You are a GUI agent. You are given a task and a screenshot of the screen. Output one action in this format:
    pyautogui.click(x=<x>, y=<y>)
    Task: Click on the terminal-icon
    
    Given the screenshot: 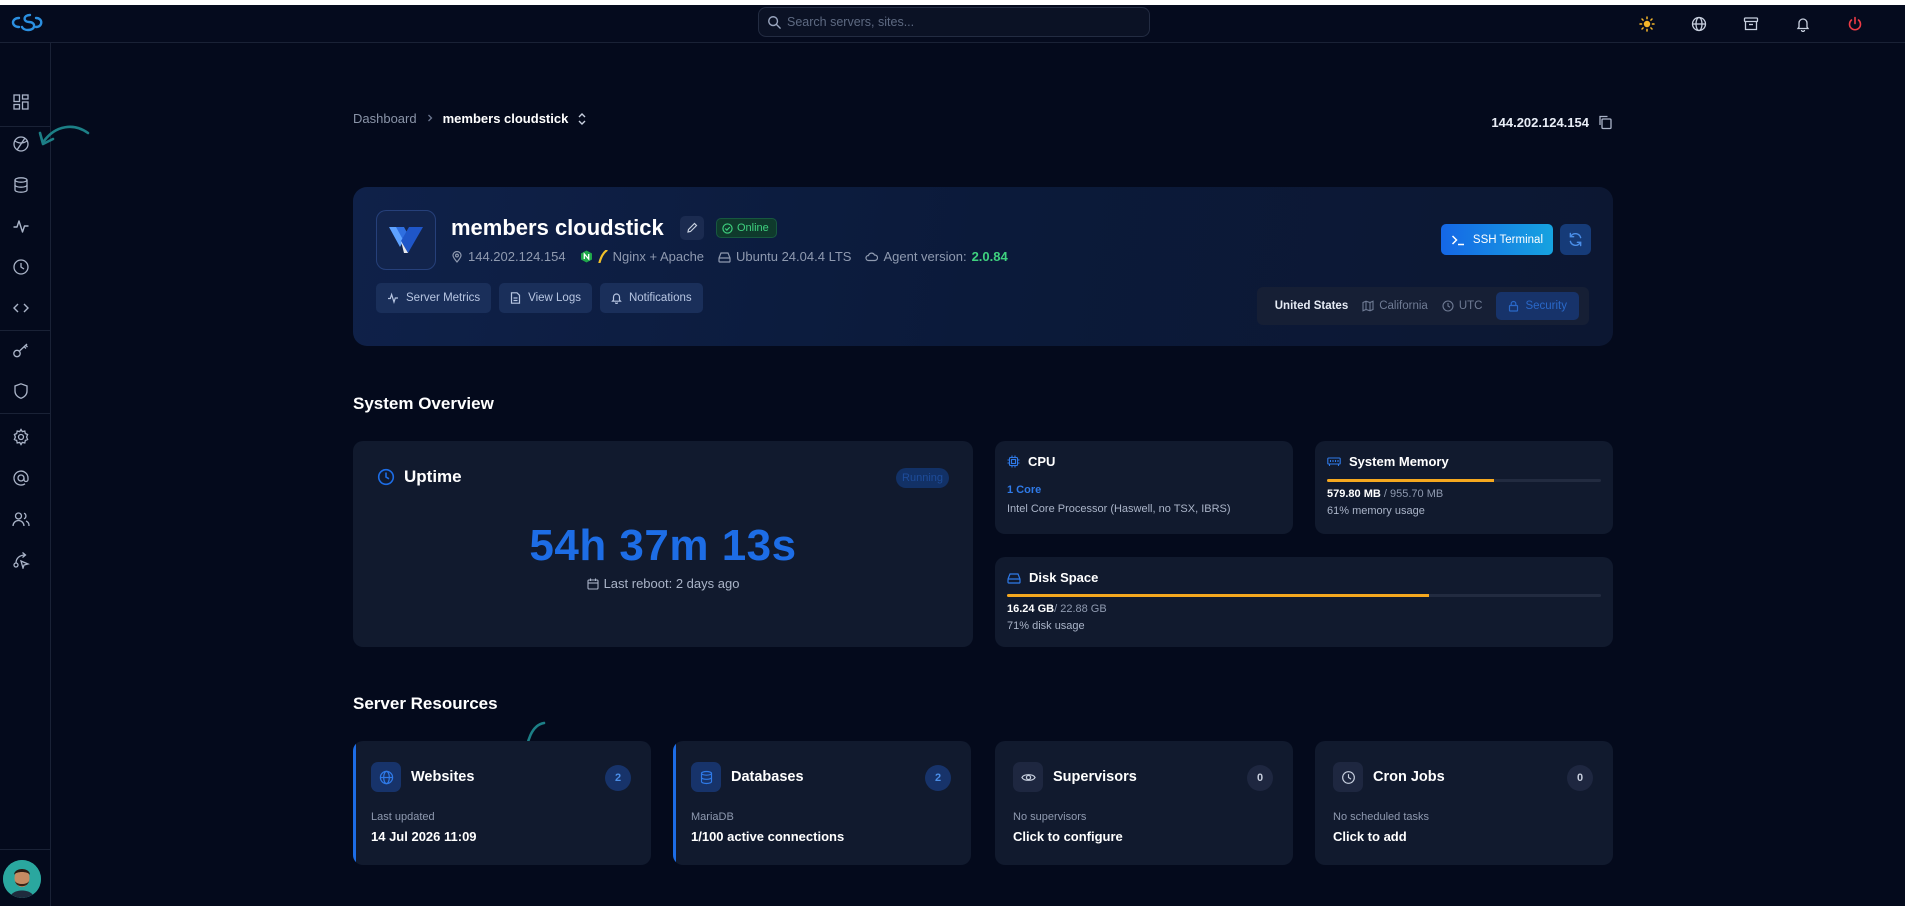 What is the action you would take?
    pyautogui.click(x=1457, y=239)
    